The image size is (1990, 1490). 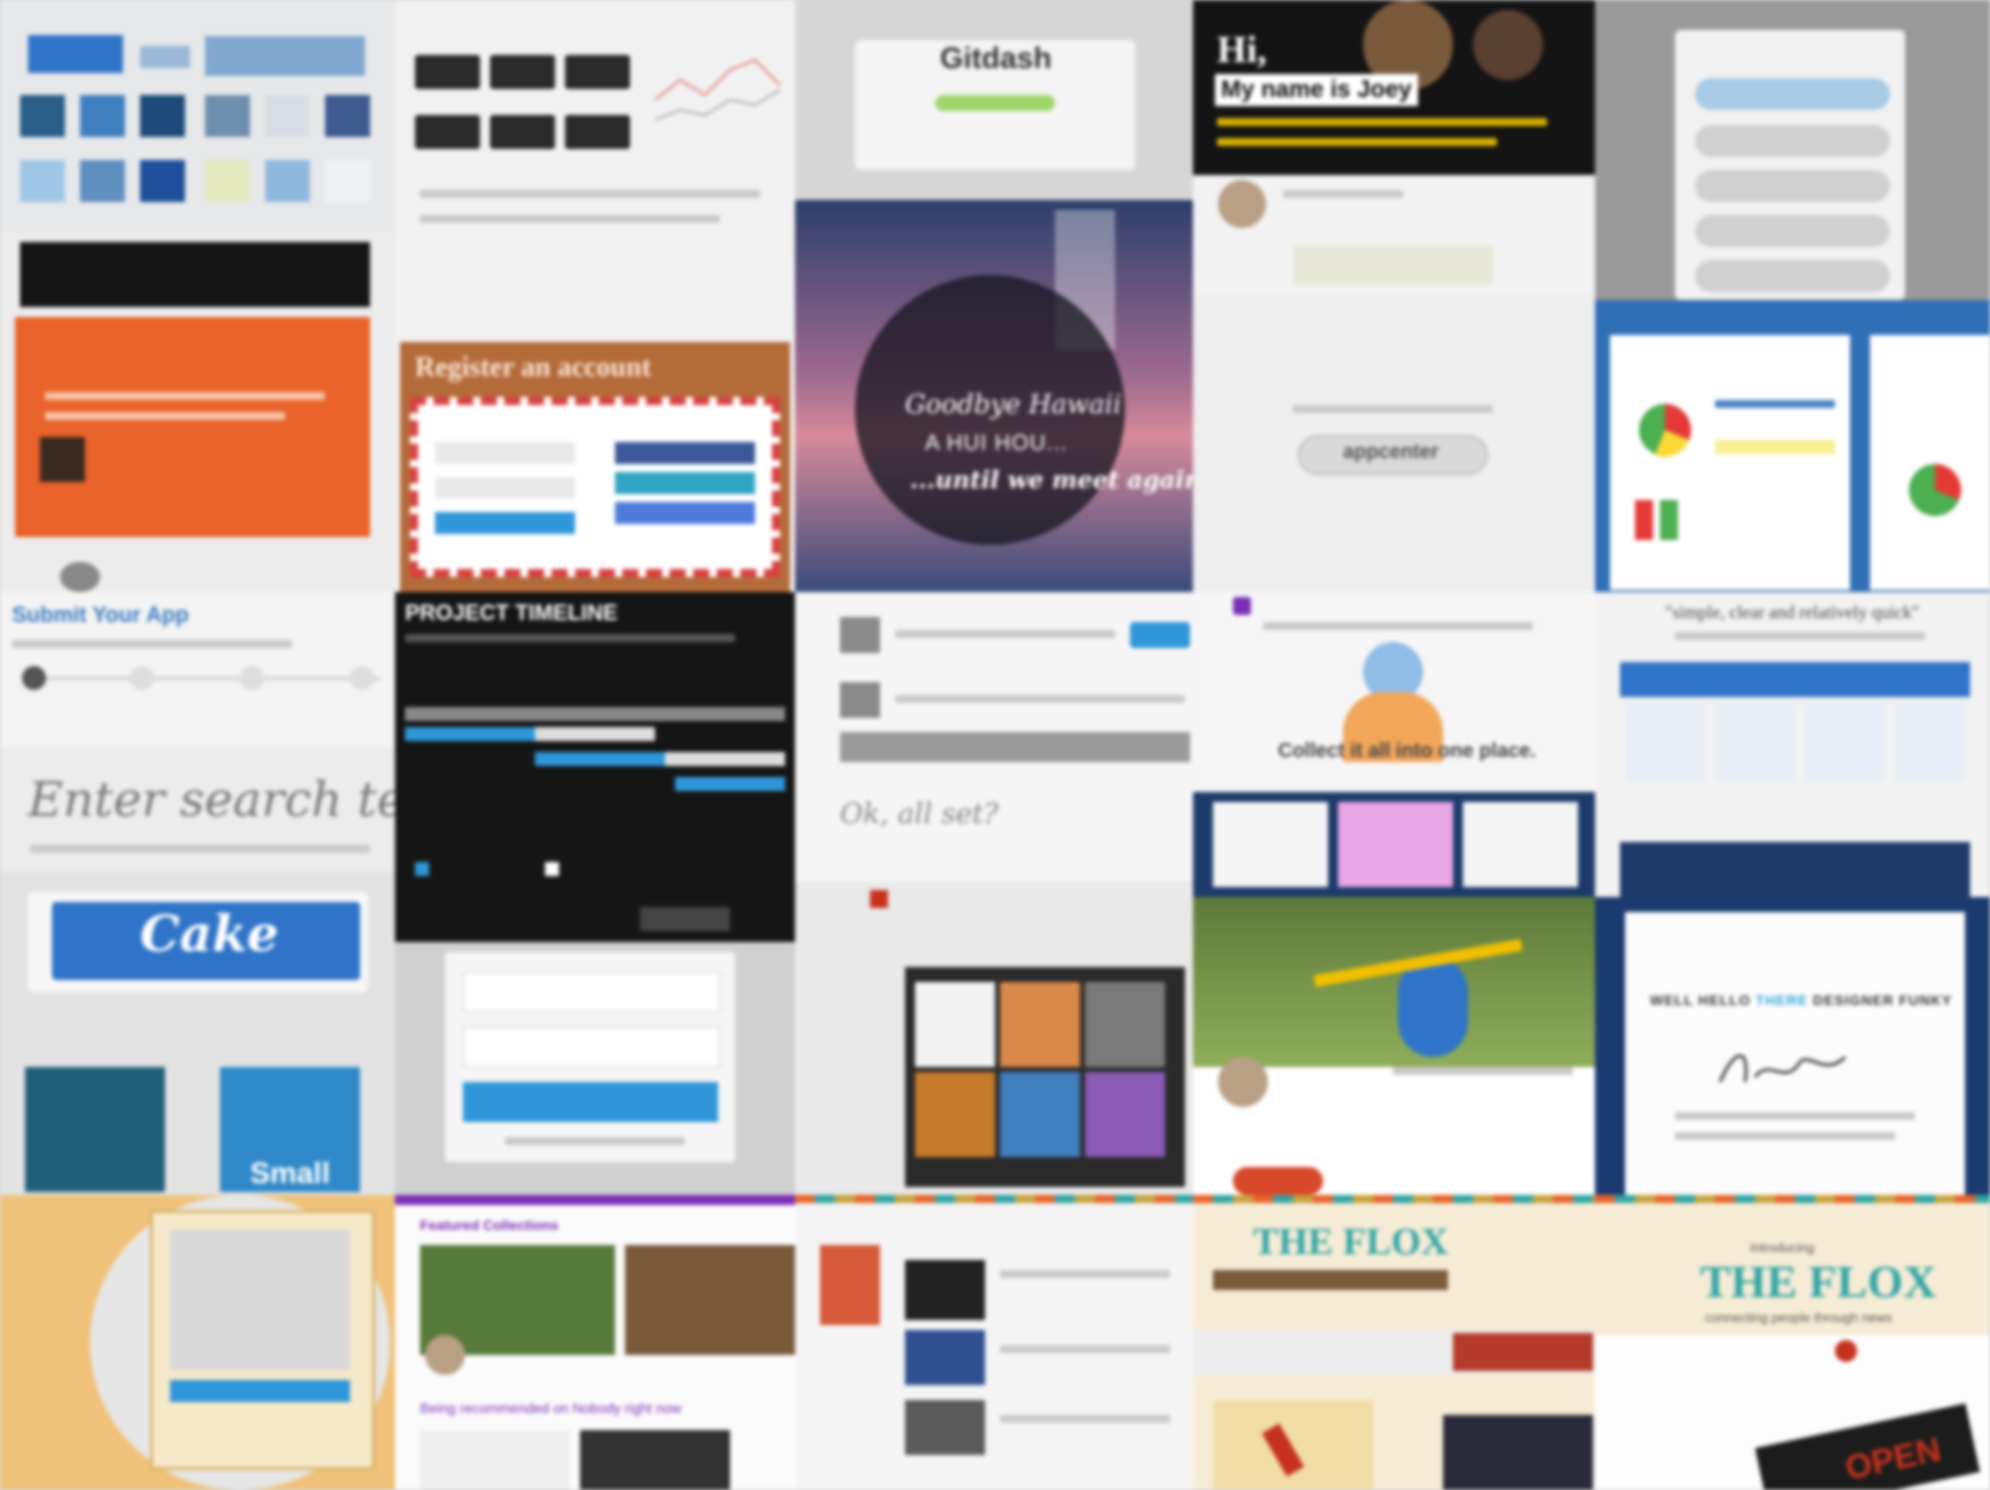 I want to click on tile-news-feed, so click(x=994, y=1342).